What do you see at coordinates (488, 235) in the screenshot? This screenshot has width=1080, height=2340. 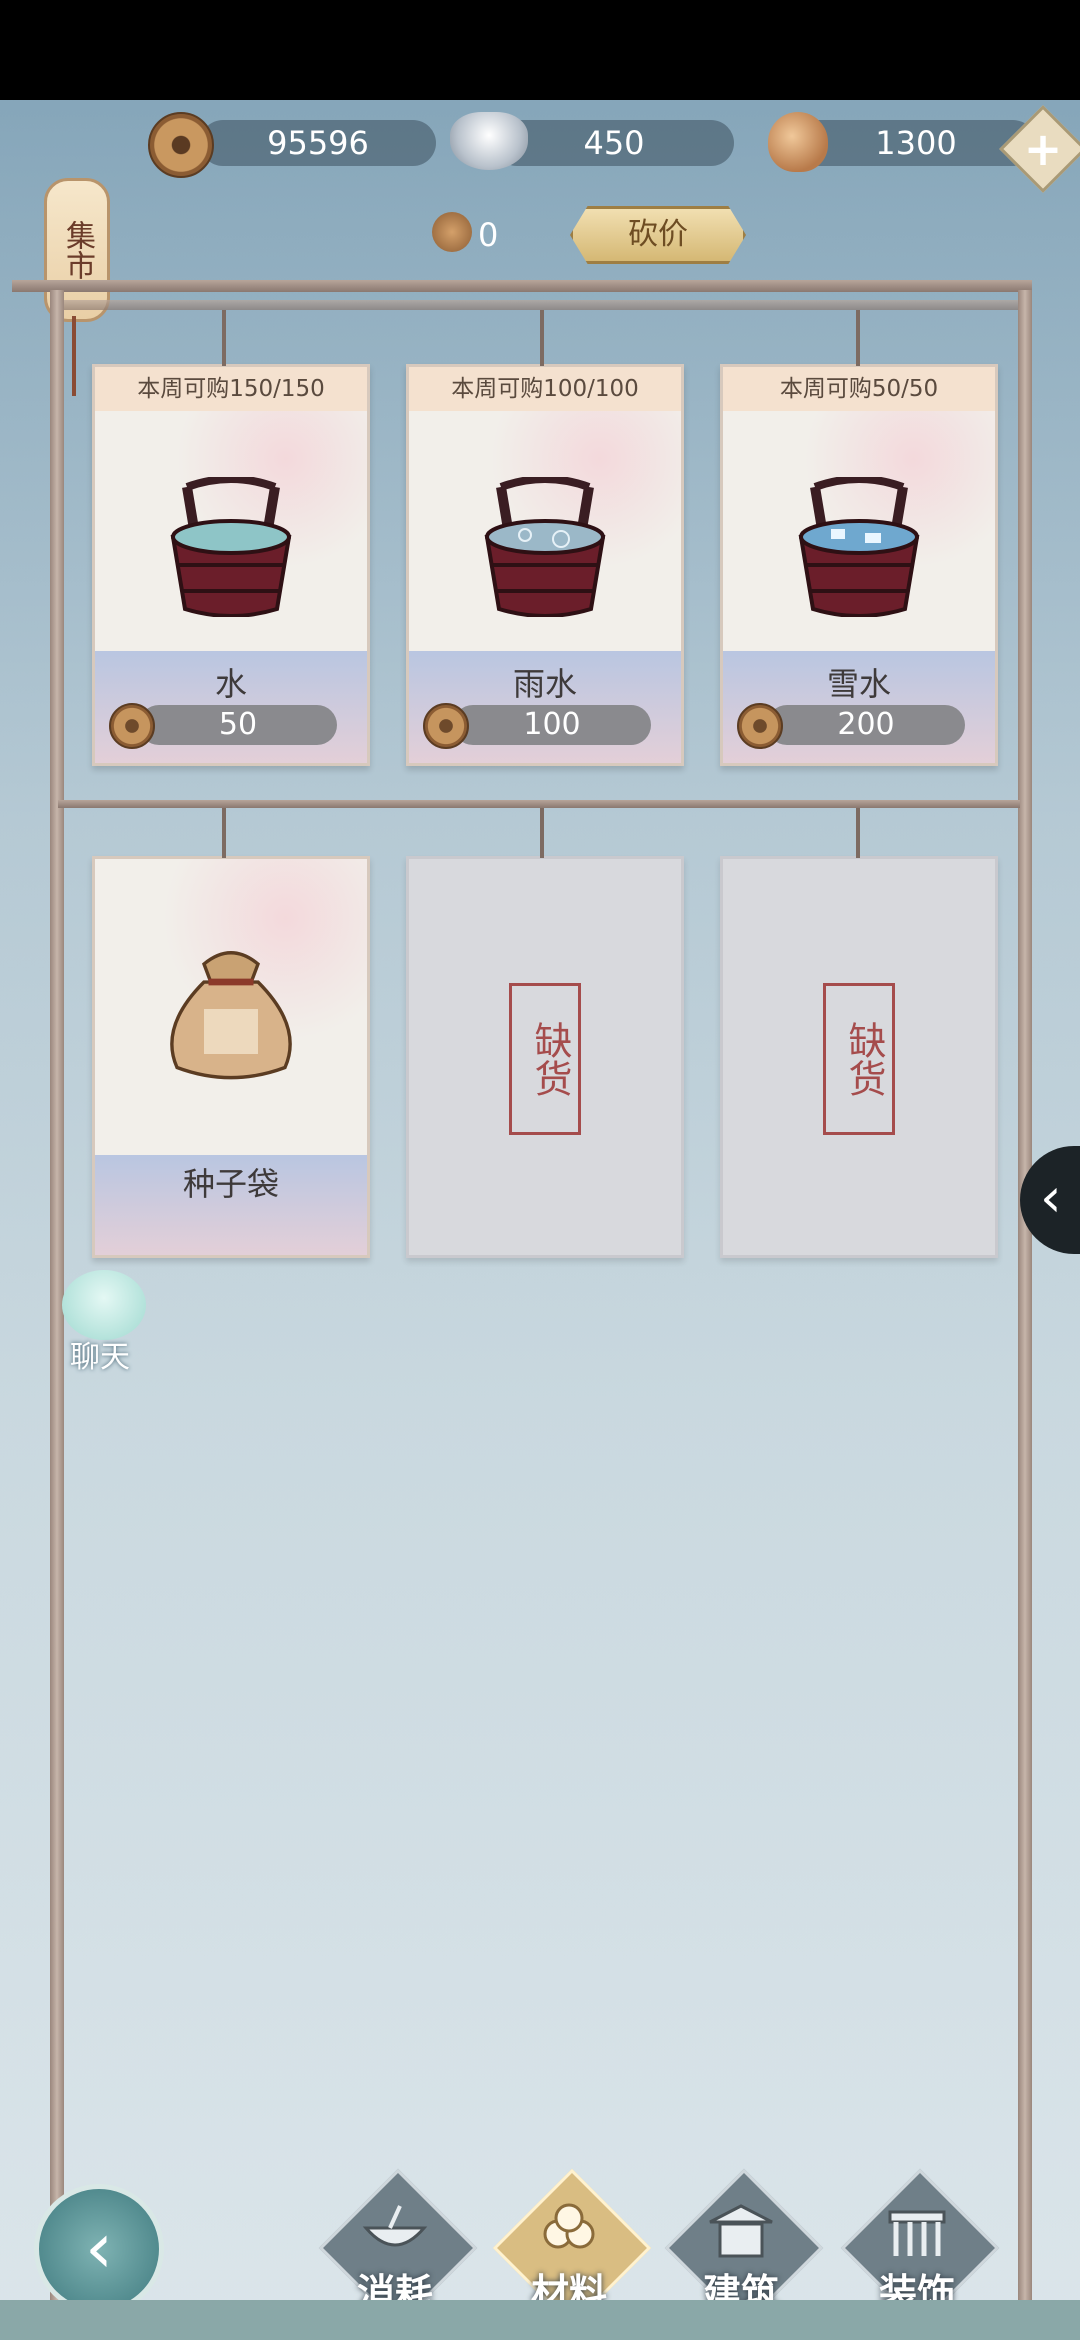 I see `bargain-token-count: 0` at bounding box center [488, 235].